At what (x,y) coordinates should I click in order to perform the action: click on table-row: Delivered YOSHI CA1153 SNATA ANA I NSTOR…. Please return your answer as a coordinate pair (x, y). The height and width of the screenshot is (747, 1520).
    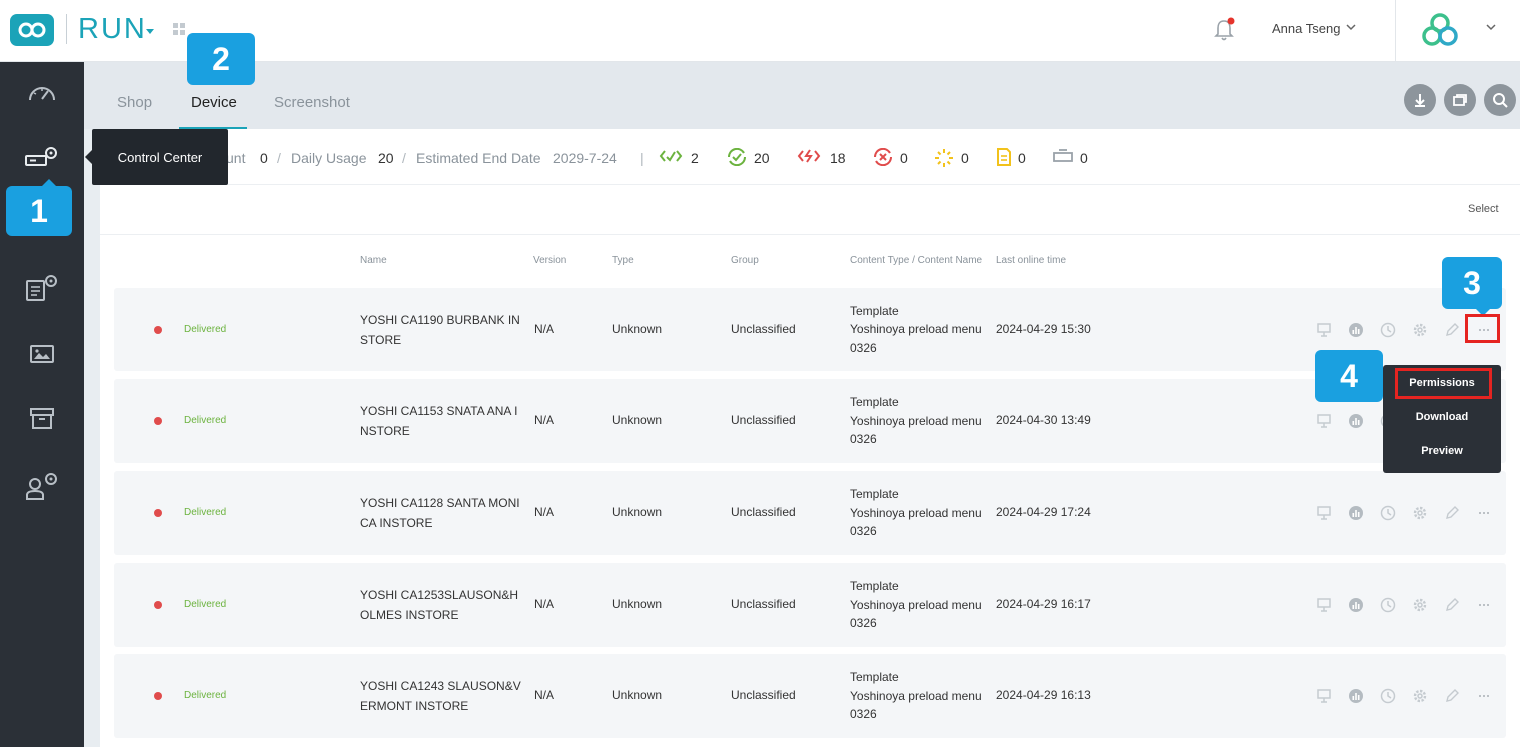
    Looking at the image, I should click on (810, 421).